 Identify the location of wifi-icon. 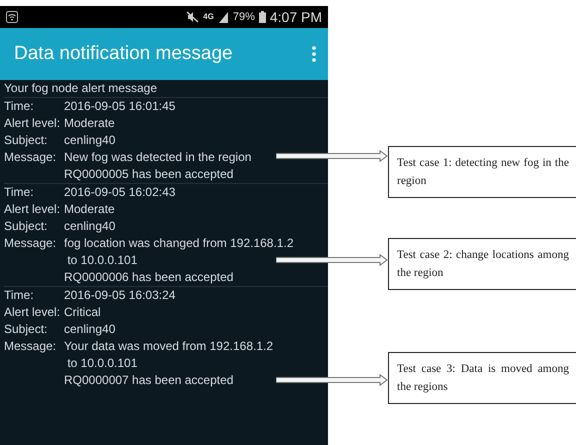
(12, 17).